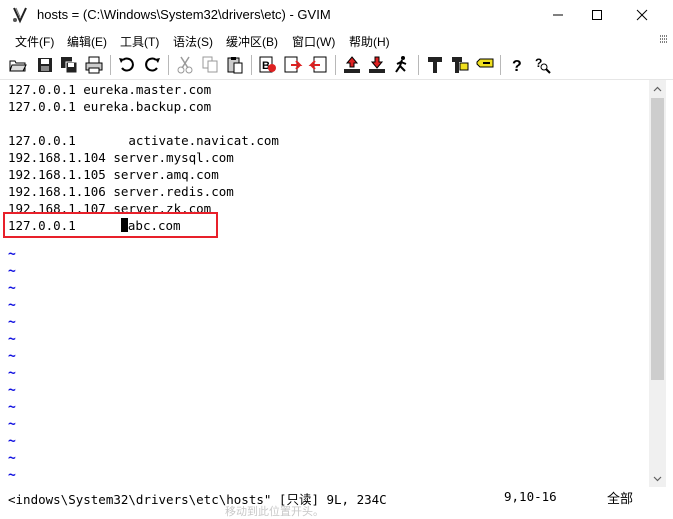  What do you see at coordinates (34, 41) in the screenshot?
I see `menu-file: 文件(F)` at bounding box center [34, 41].